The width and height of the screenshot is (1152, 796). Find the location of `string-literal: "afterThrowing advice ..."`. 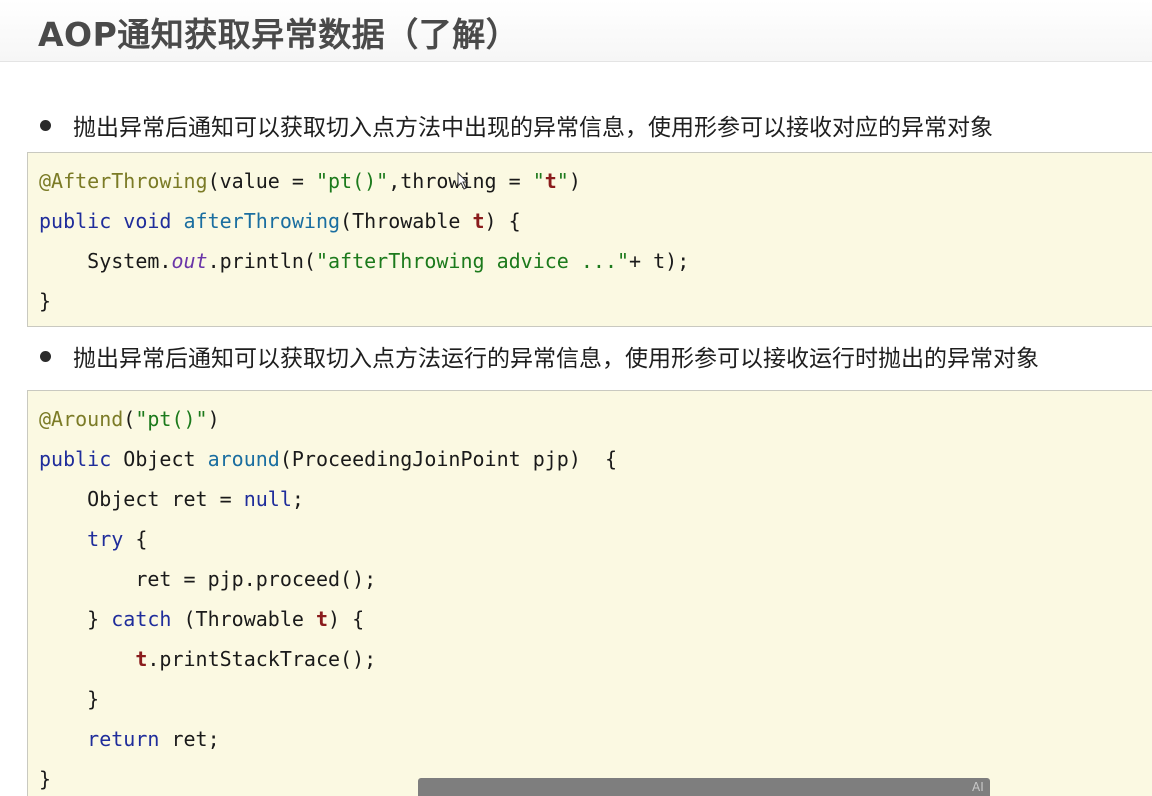

string-literal: "afterThrowing advice ..." is located at coordinates (472, 261).